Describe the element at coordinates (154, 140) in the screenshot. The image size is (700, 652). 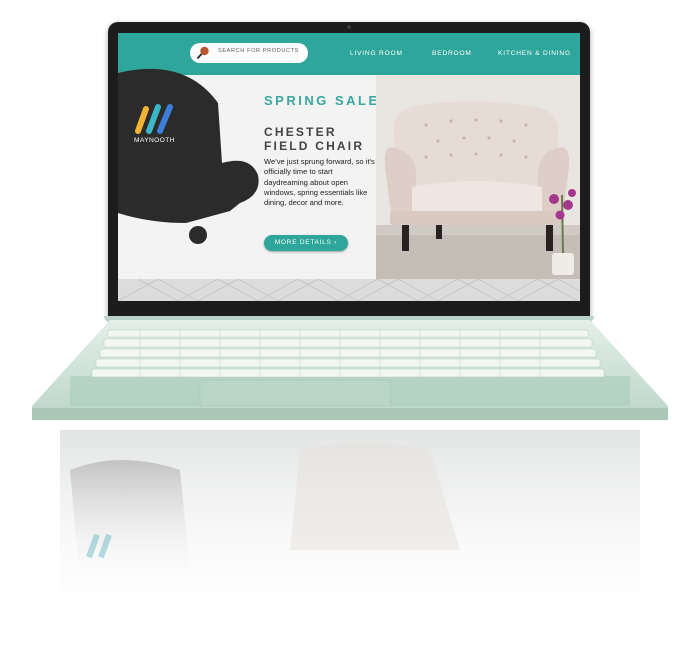
I see `brand-name: MAYNOOTH` at that location.